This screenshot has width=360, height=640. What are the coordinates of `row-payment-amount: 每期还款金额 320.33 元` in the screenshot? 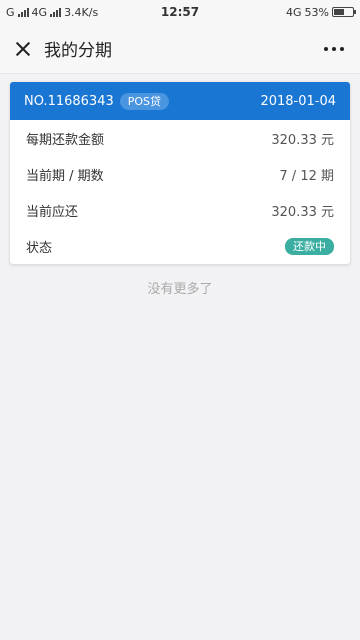 It's located at (180, 138).